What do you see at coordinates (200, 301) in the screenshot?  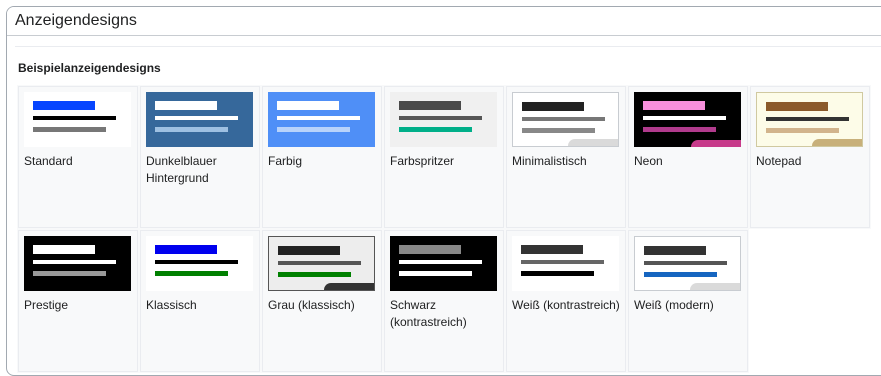 I see `theme-tile: Klassisch` at bounding box center [200, 301].